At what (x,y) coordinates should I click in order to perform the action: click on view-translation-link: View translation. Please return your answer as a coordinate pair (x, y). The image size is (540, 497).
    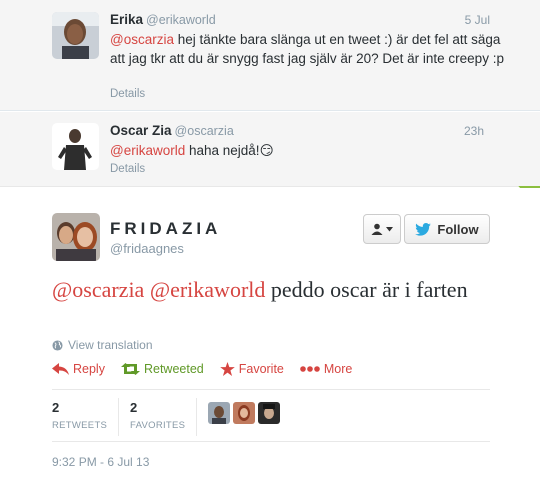
    Looking at the image, I should click on (102, 345).